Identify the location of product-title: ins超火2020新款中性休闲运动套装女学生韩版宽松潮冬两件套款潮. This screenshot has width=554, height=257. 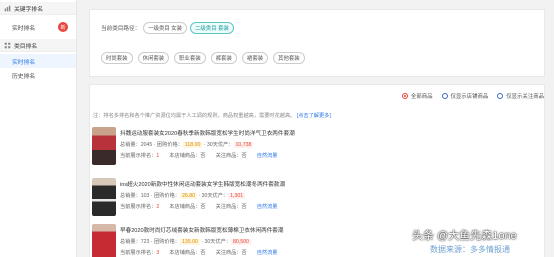
(202, 184).